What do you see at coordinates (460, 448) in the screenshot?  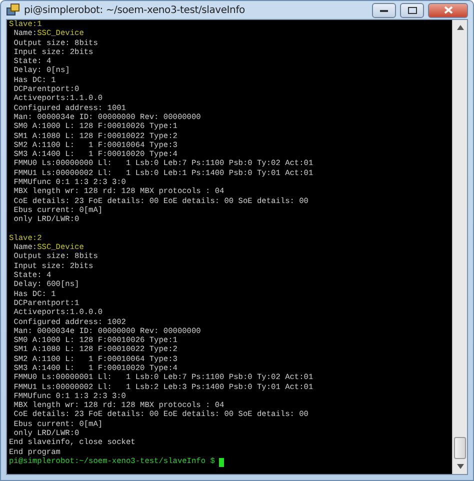 I see `scroll-thumb` at bounding box center [460, 448].